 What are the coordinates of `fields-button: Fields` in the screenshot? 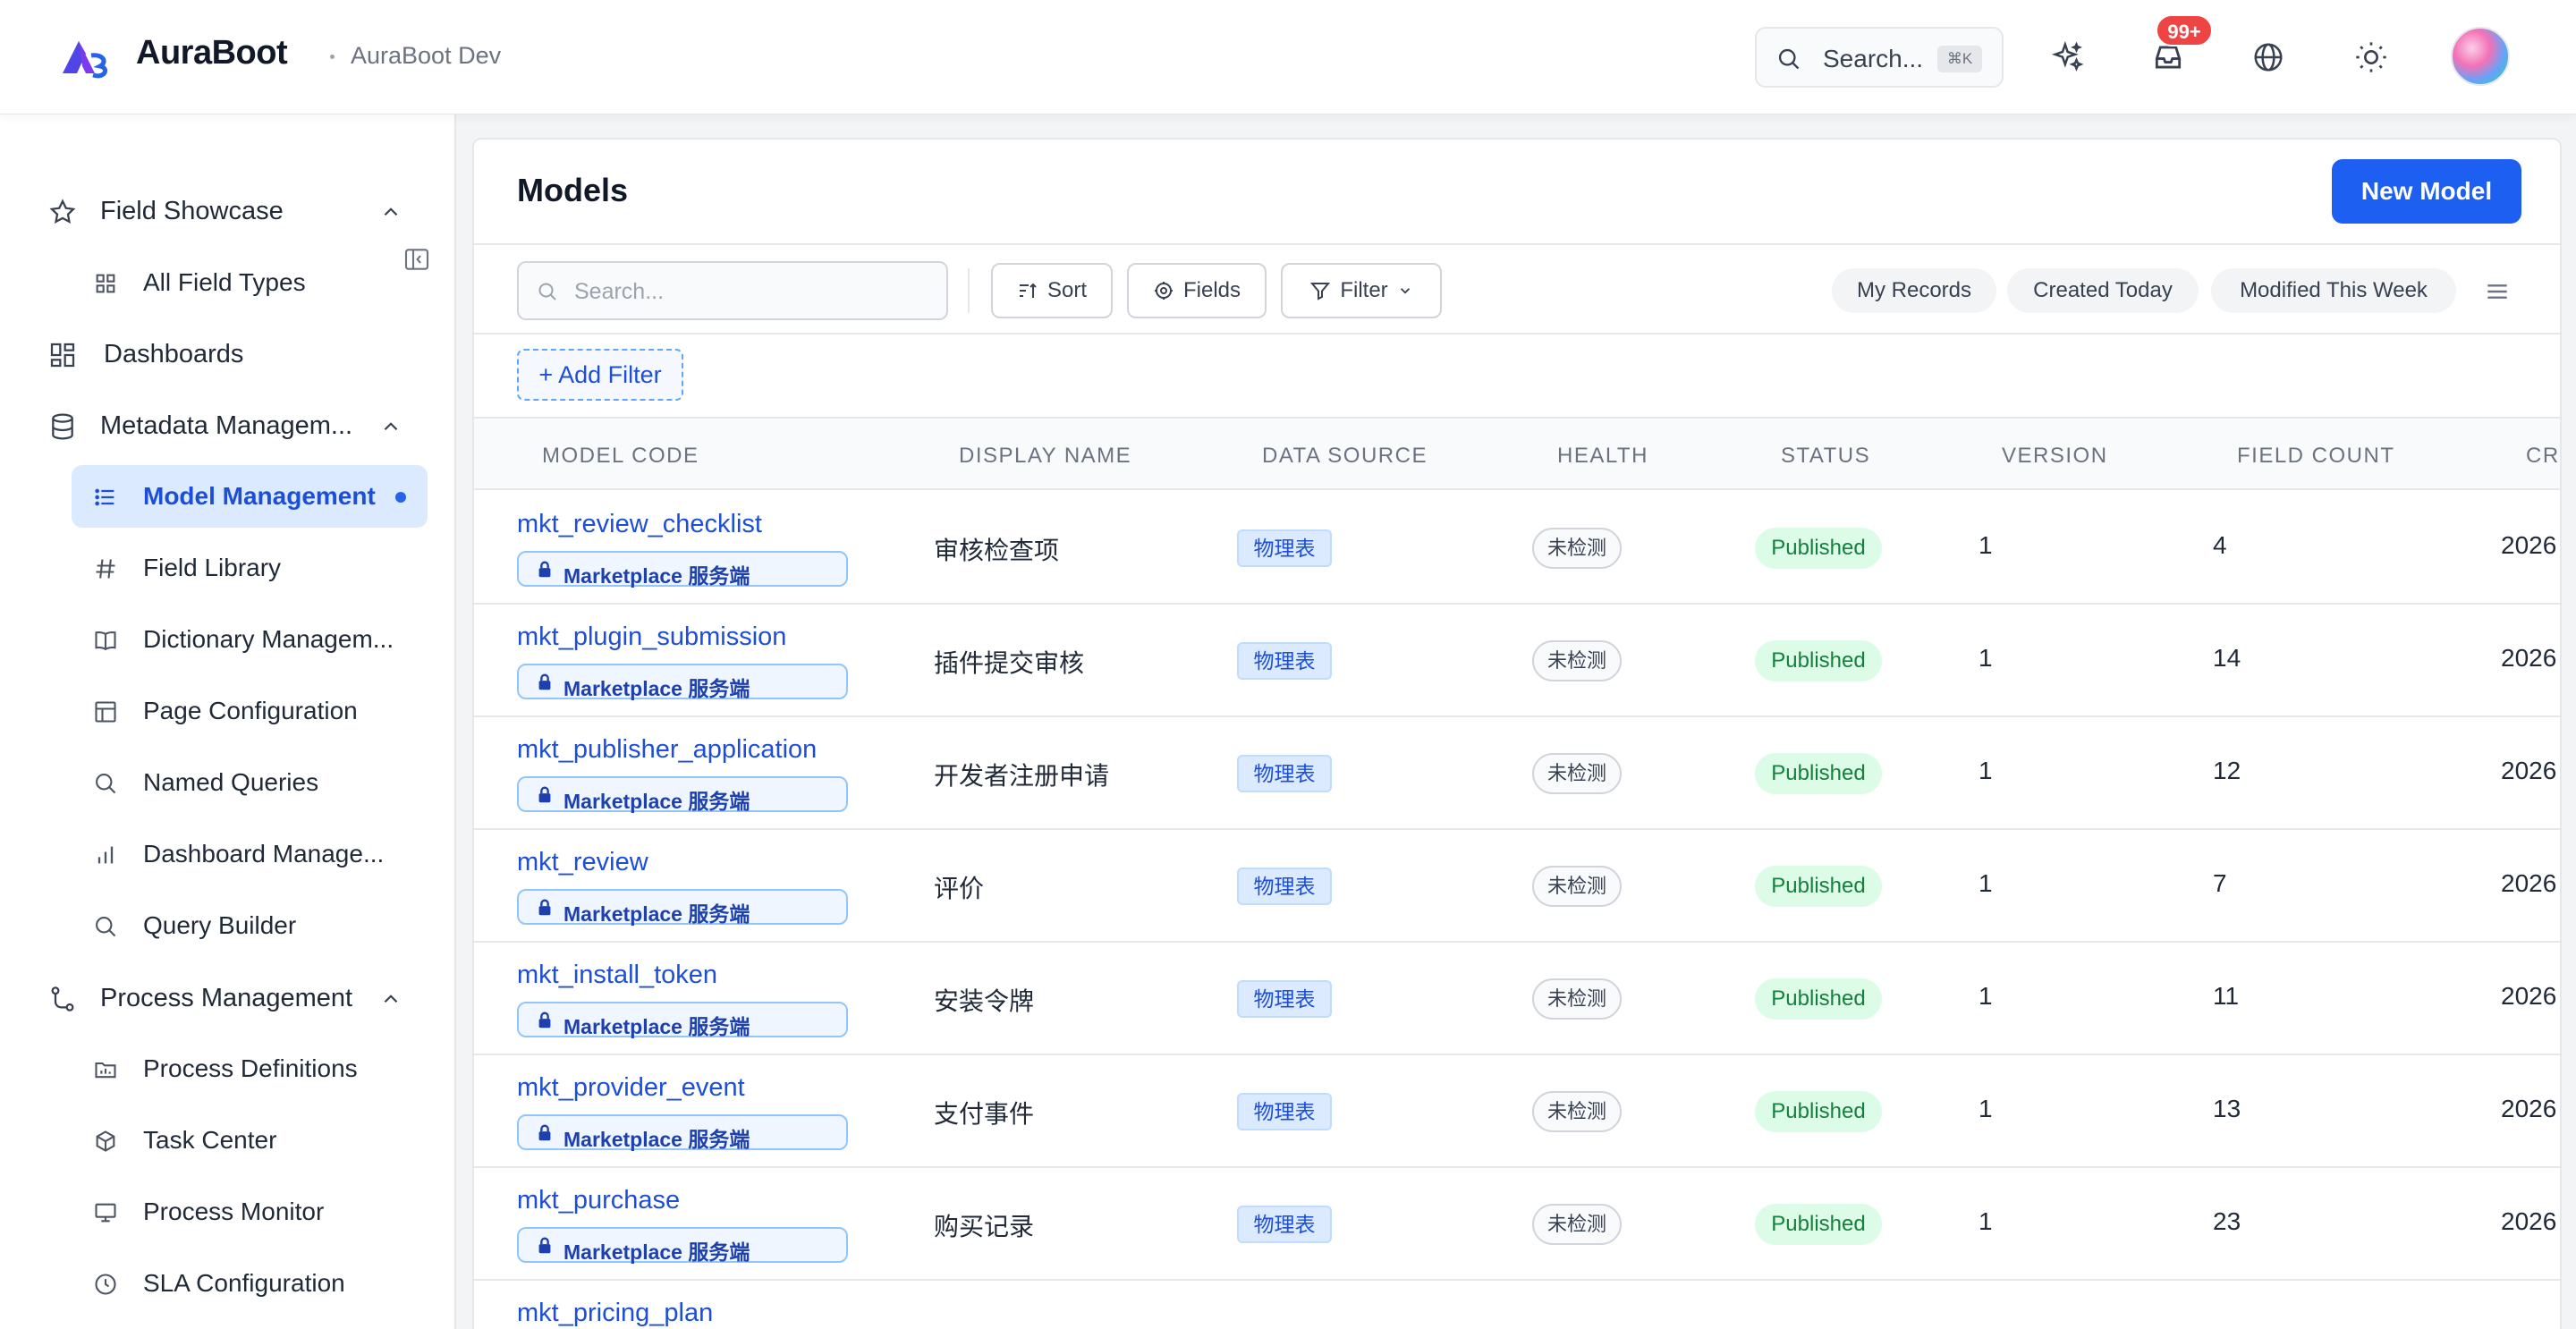 It's located at (1197, 290).